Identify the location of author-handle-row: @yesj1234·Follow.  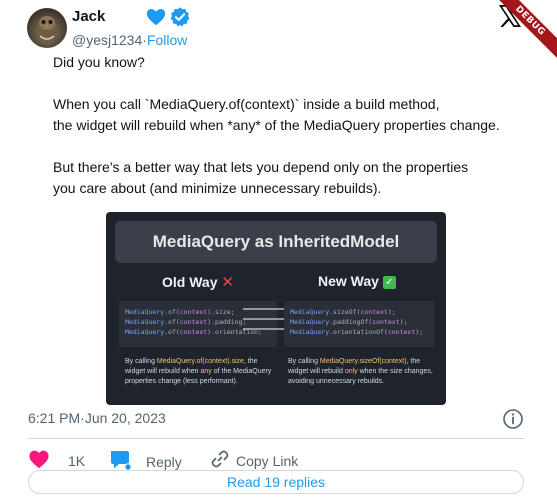
(129, 40).